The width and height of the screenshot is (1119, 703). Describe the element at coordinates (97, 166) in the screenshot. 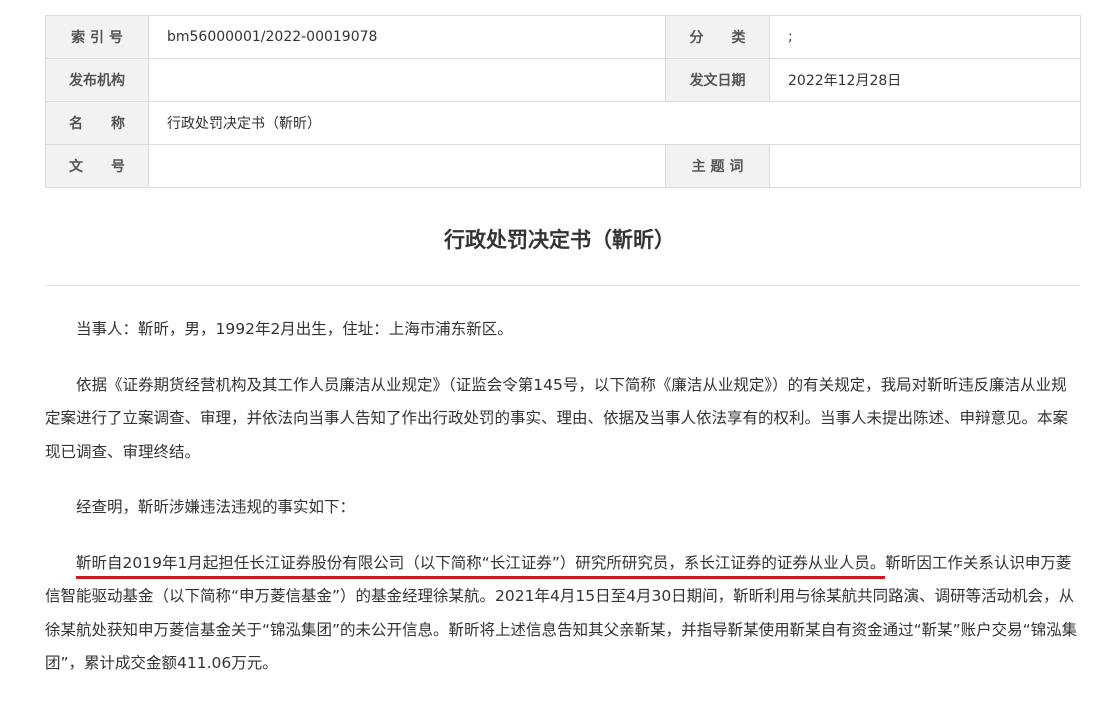

I see `docno-label: 文 号` at that location.